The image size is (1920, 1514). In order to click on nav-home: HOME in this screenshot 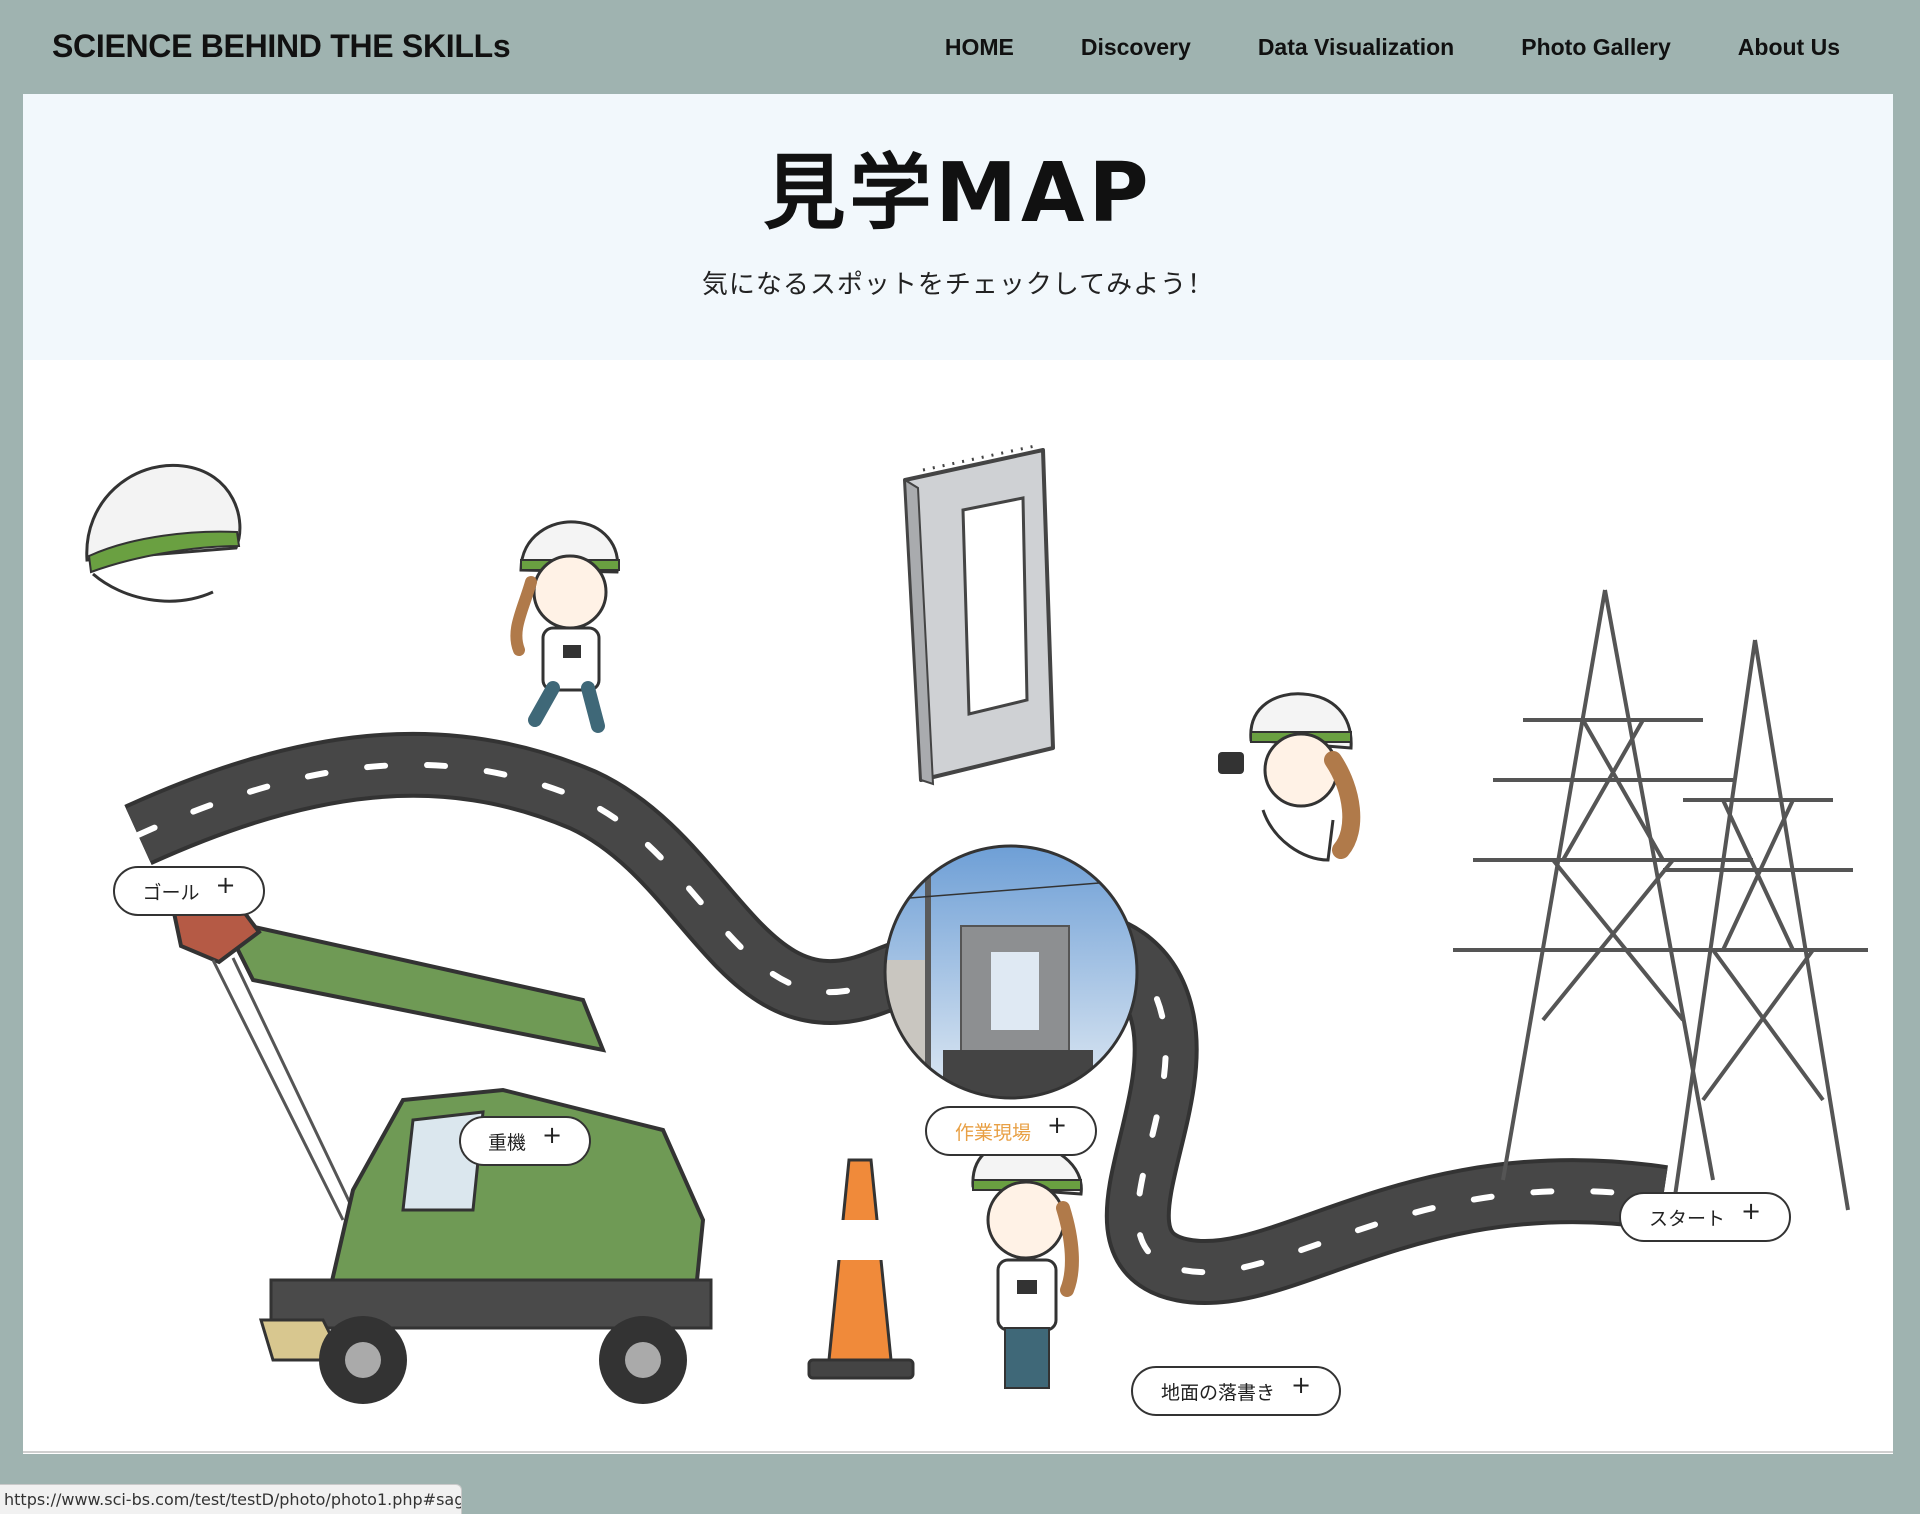, I will do `click(979, 47)`.